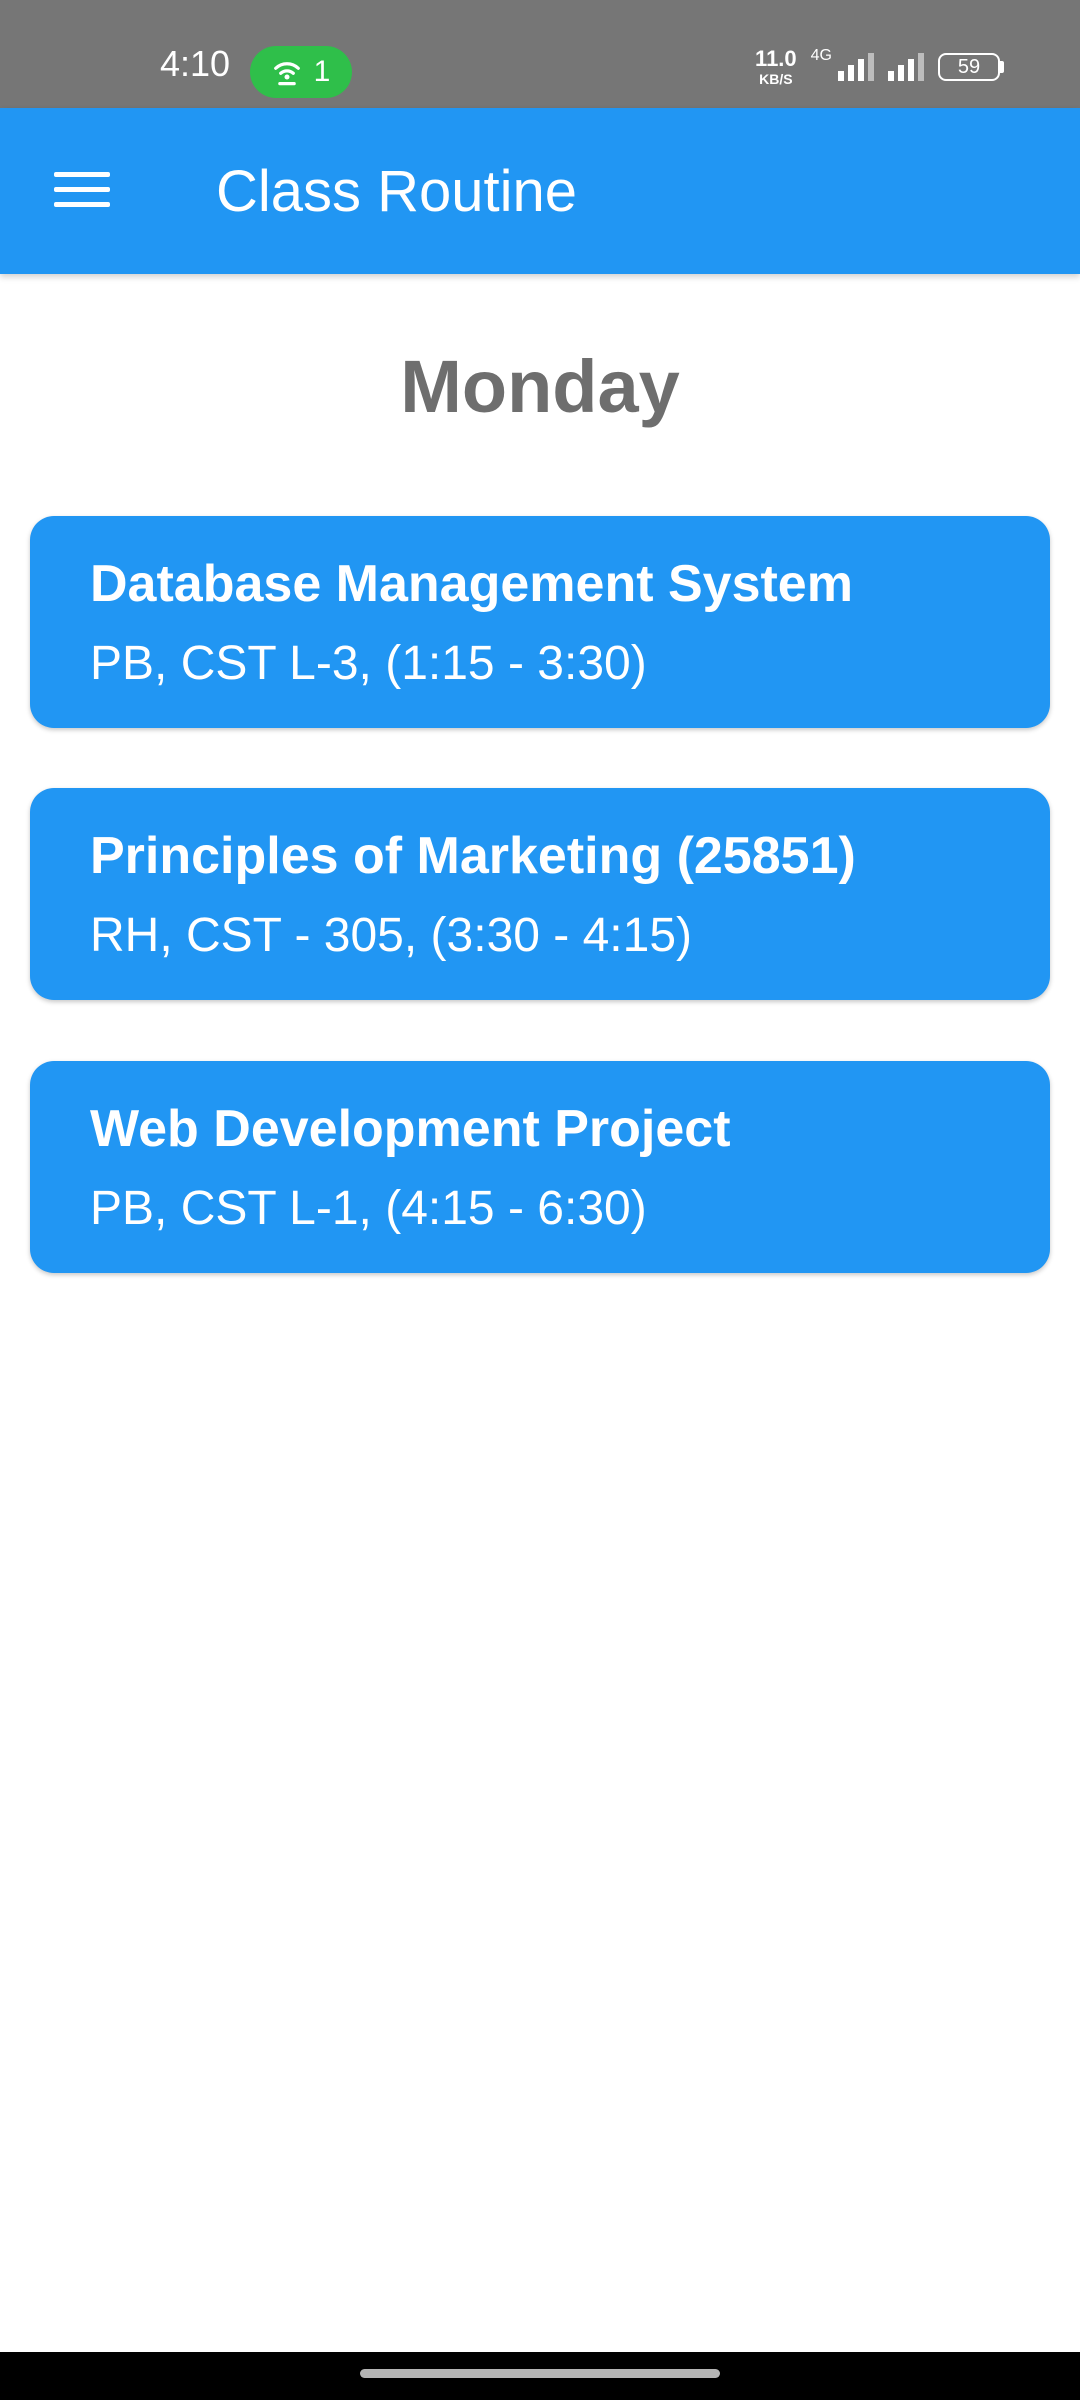 This screenshot has height=2400, width=1080. Describe the element at coordinates (821, 55) in the screenshot. I see `network-type: 4G` at that location.